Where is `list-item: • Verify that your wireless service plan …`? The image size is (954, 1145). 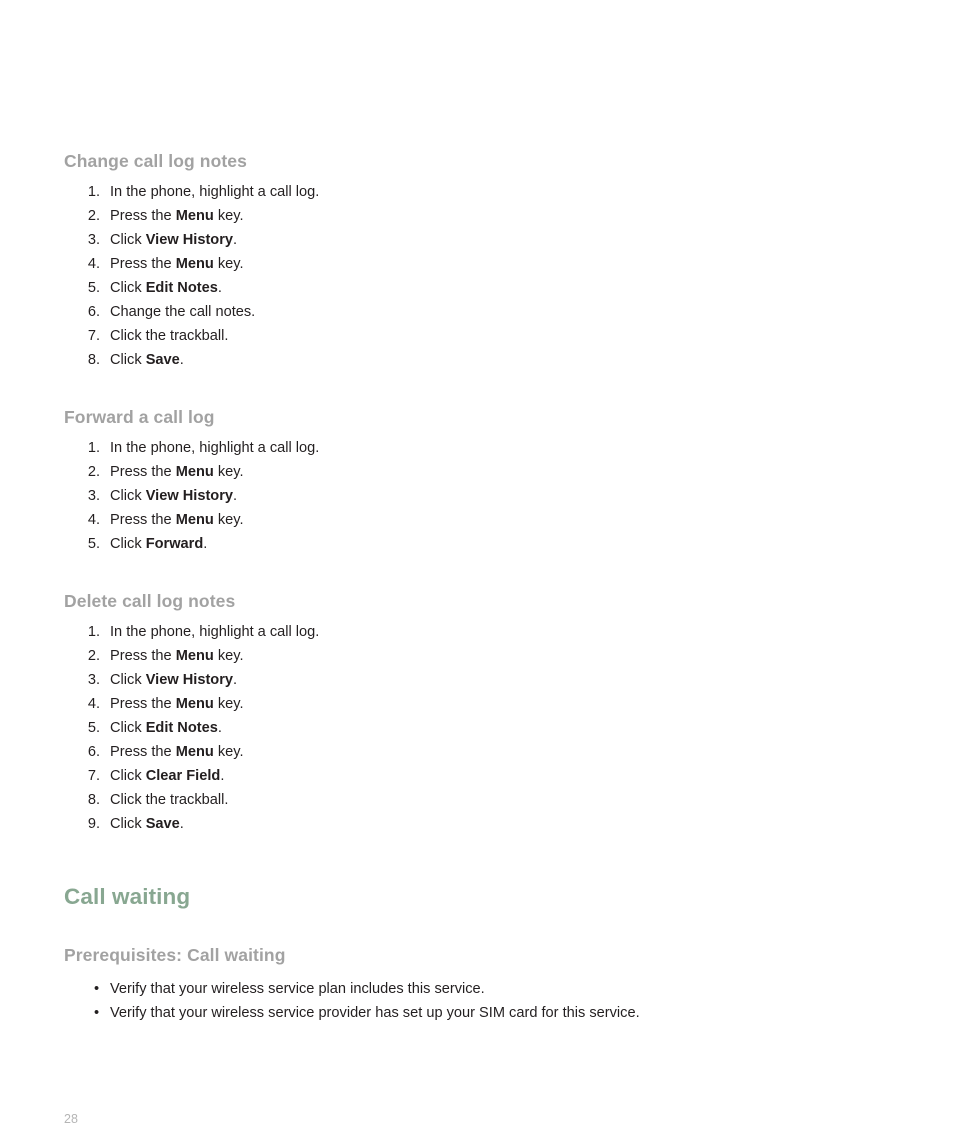
list-item: • Verify that your wireless service plan … is located at coordinates (474, 989).